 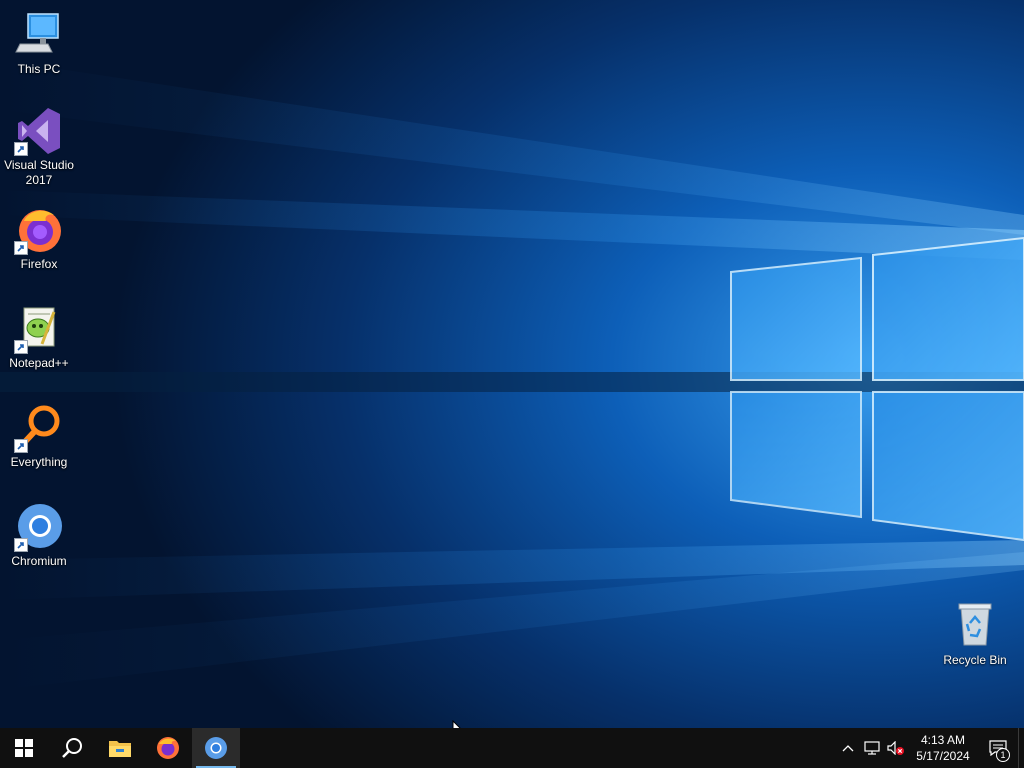 I want to click on clock-time: 4:13 AM, so click(x=943, y=740).